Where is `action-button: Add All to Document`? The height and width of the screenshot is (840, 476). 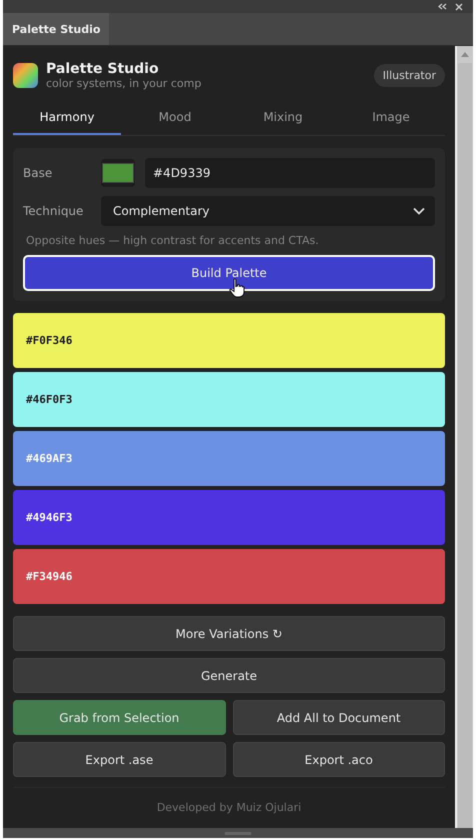 action-button: Add All to Document is located at coordinates (338, 717).